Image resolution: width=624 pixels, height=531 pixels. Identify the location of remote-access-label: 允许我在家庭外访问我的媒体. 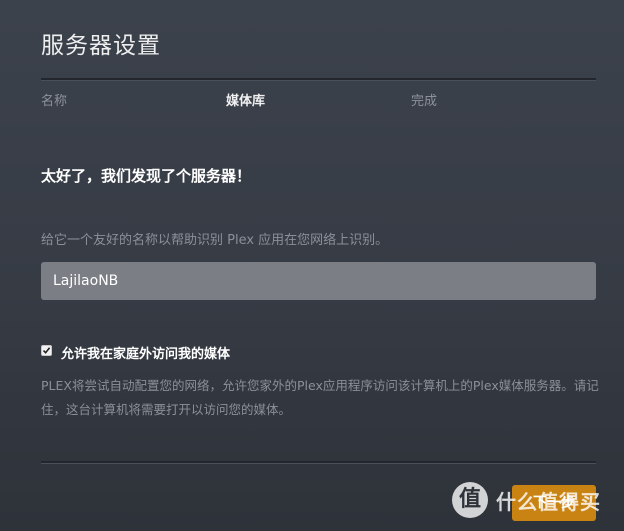
(145, 352).